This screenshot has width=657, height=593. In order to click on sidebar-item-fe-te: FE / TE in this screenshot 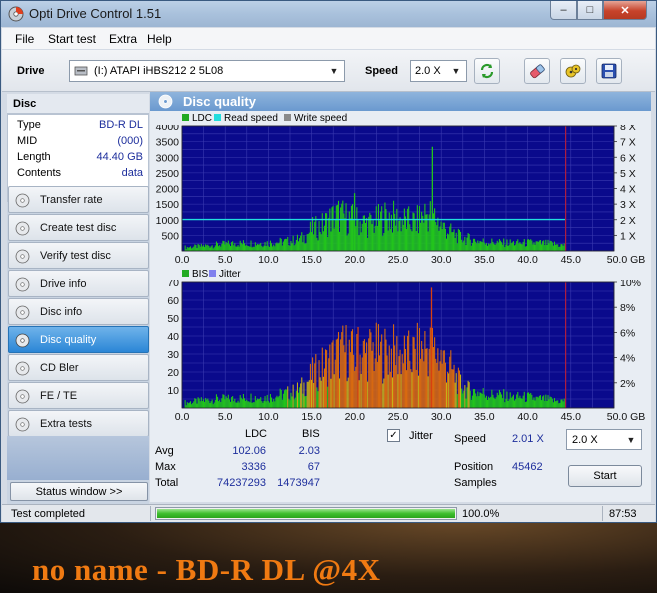, I will do `click(78, 395)`.